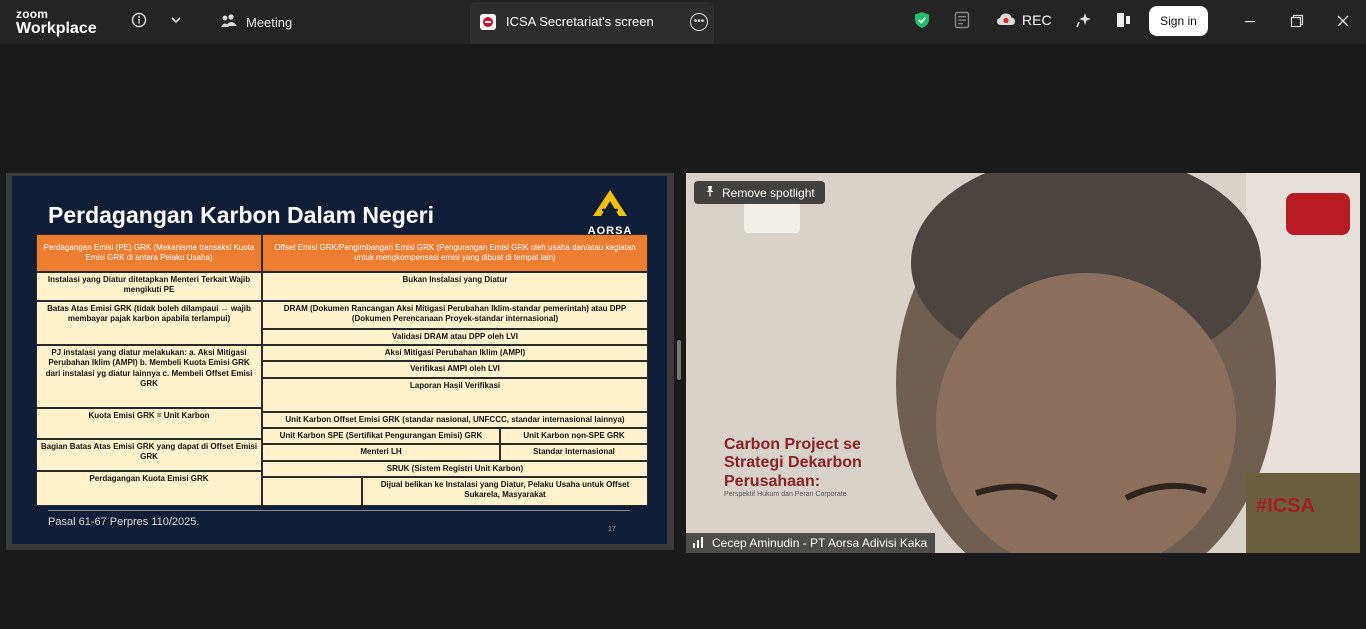  I want to click on remove-spotlight-button: Remove spotlight, so click(759, 192).